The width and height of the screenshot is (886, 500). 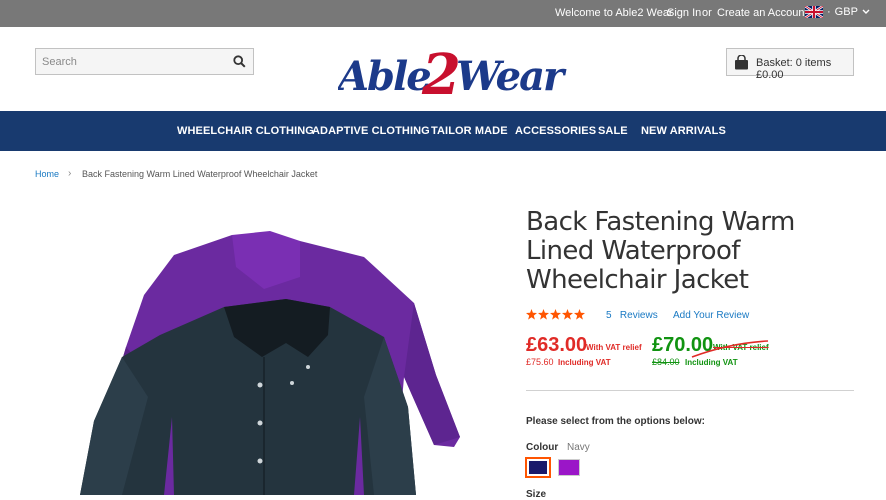 What do you see at coordinates (846, 12) in the screenshot?
I see `currency-code: GBP` at bounding box center [846, 12].